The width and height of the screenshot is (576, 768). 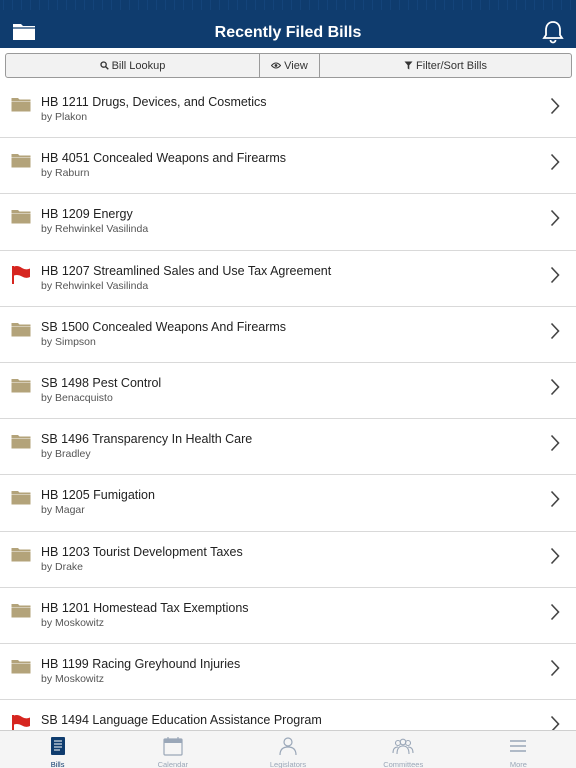 I want to click on app-header: Recently Filed Bills, so click(x=288, y=24).